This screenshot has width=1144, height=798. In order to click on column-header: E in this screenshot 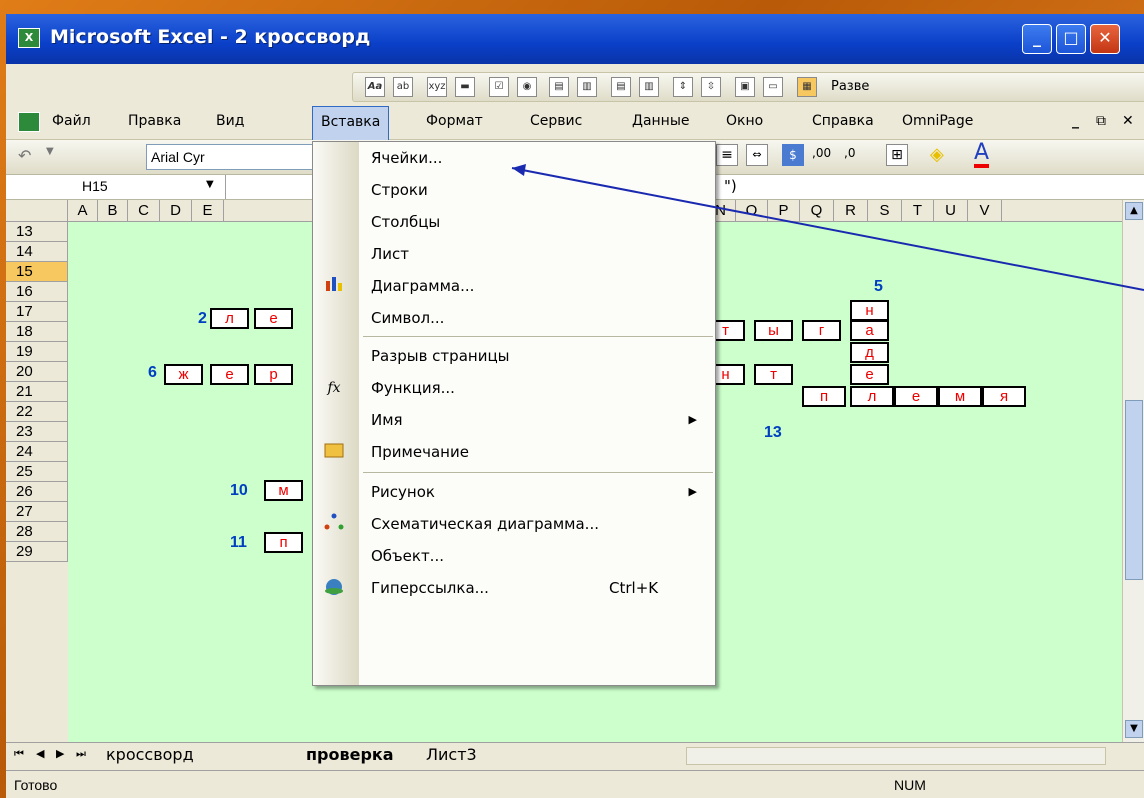, I will do `click(208, 211)`.